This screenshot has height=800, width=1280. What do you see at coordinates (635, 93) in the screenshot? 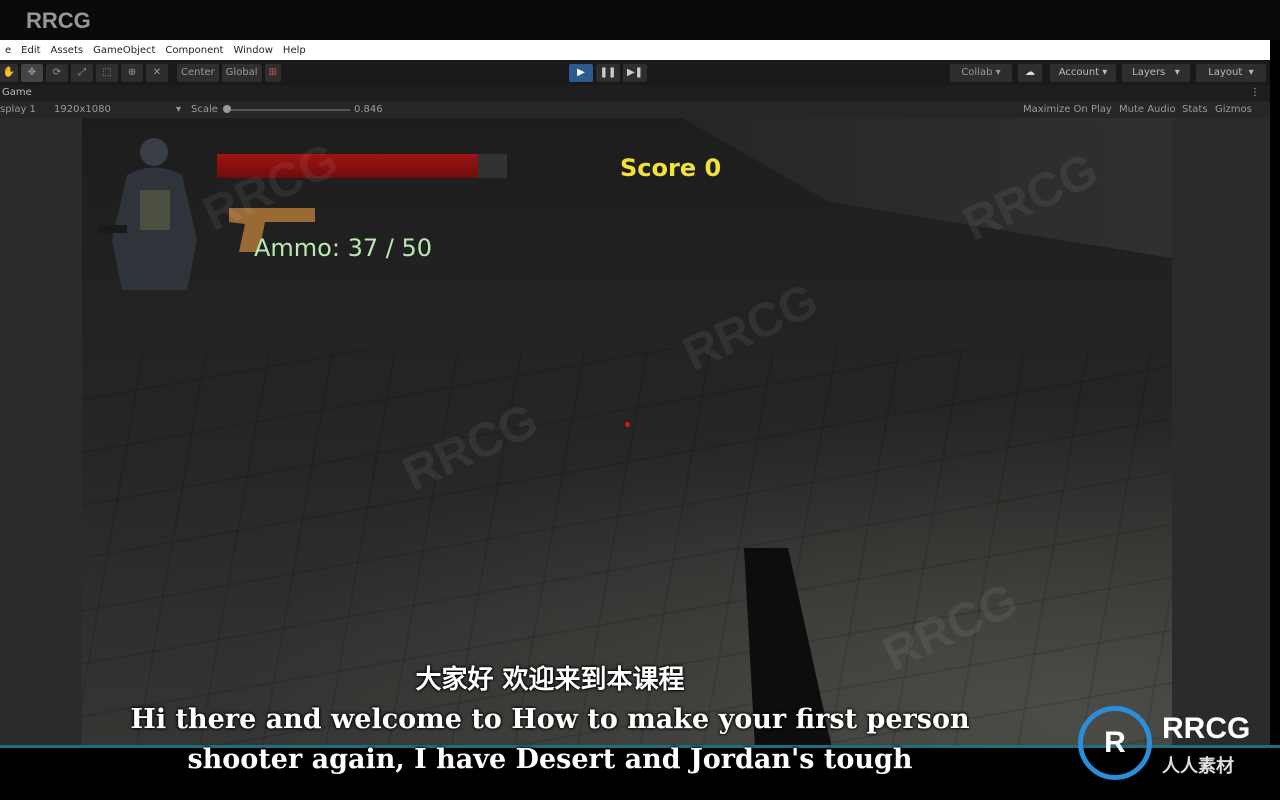
I see `game-tab-bar: Game ⋮` at bounding box center [635, 93].